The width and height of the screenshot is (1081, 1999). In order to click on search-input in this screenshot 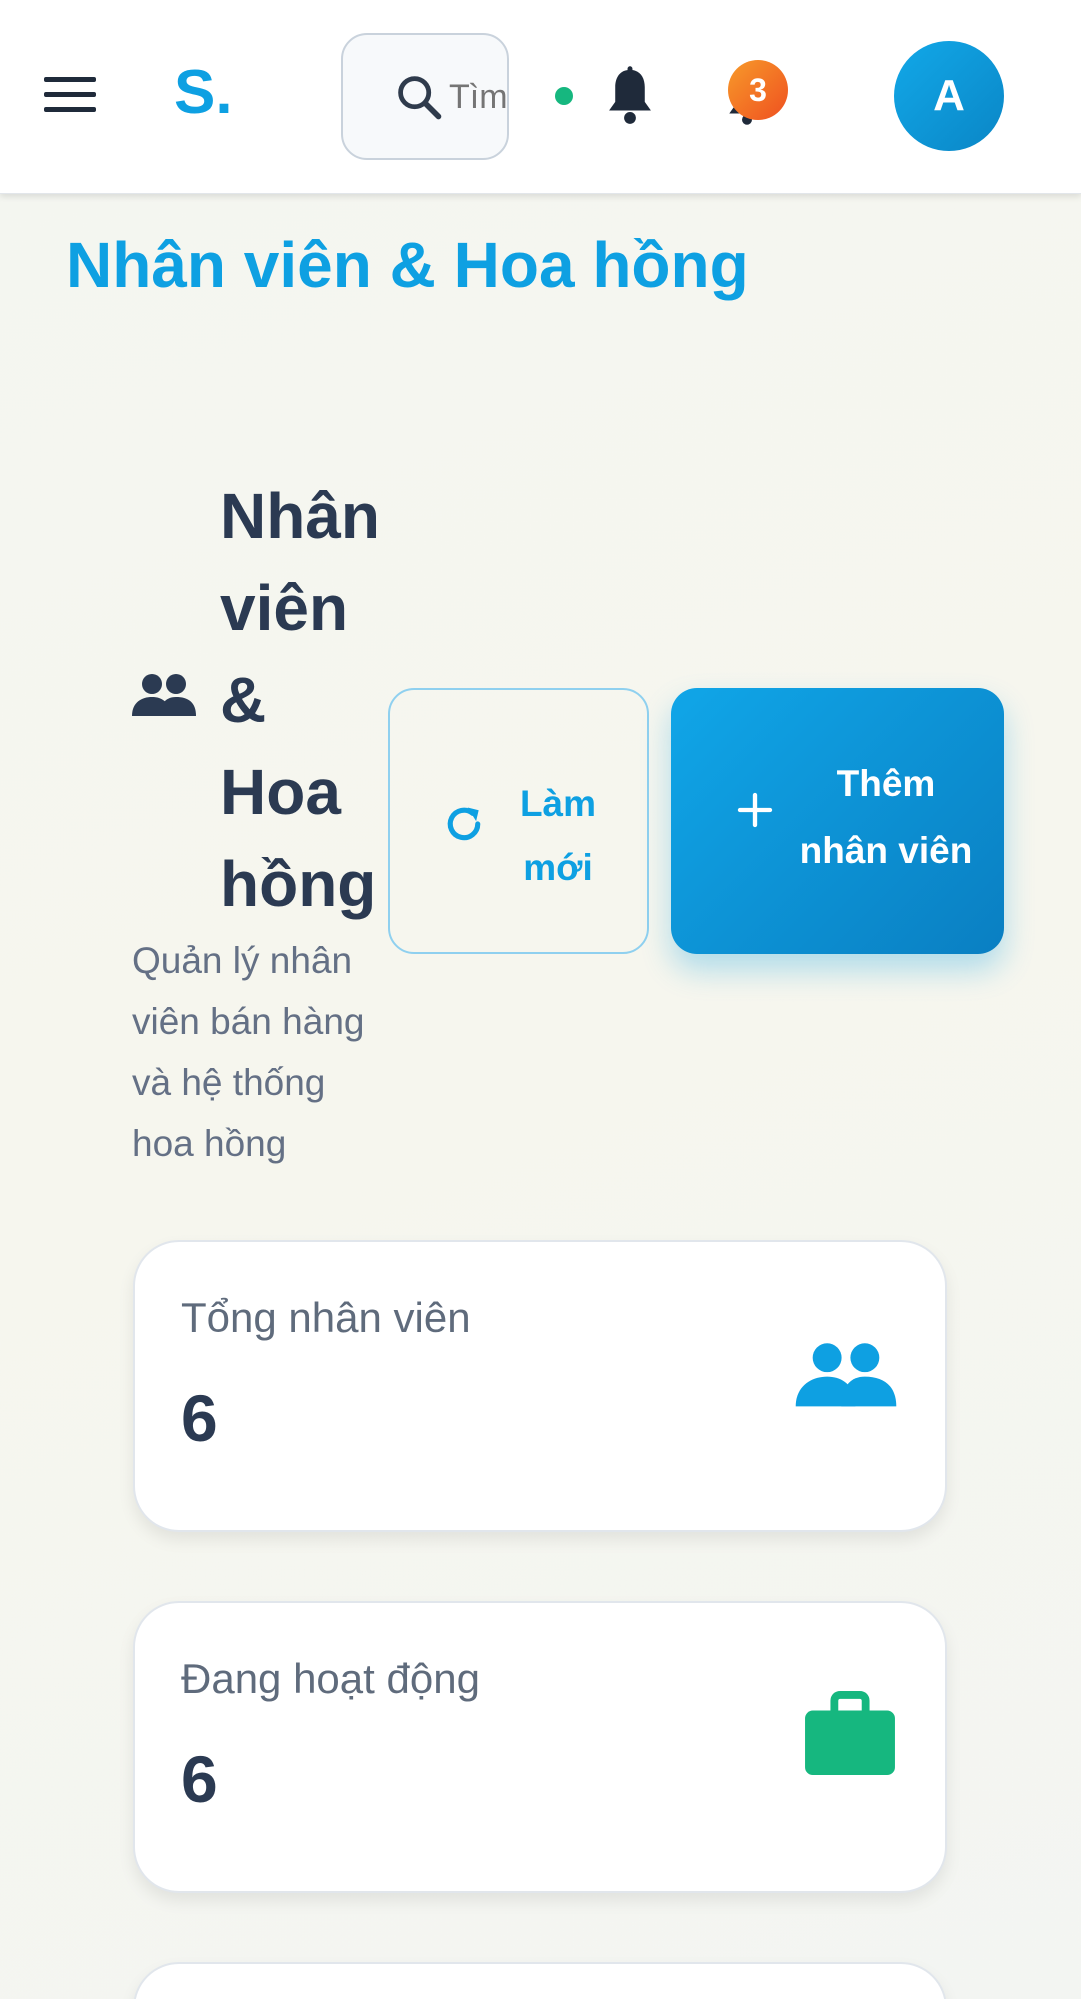, I will do `click(478, 97)`.